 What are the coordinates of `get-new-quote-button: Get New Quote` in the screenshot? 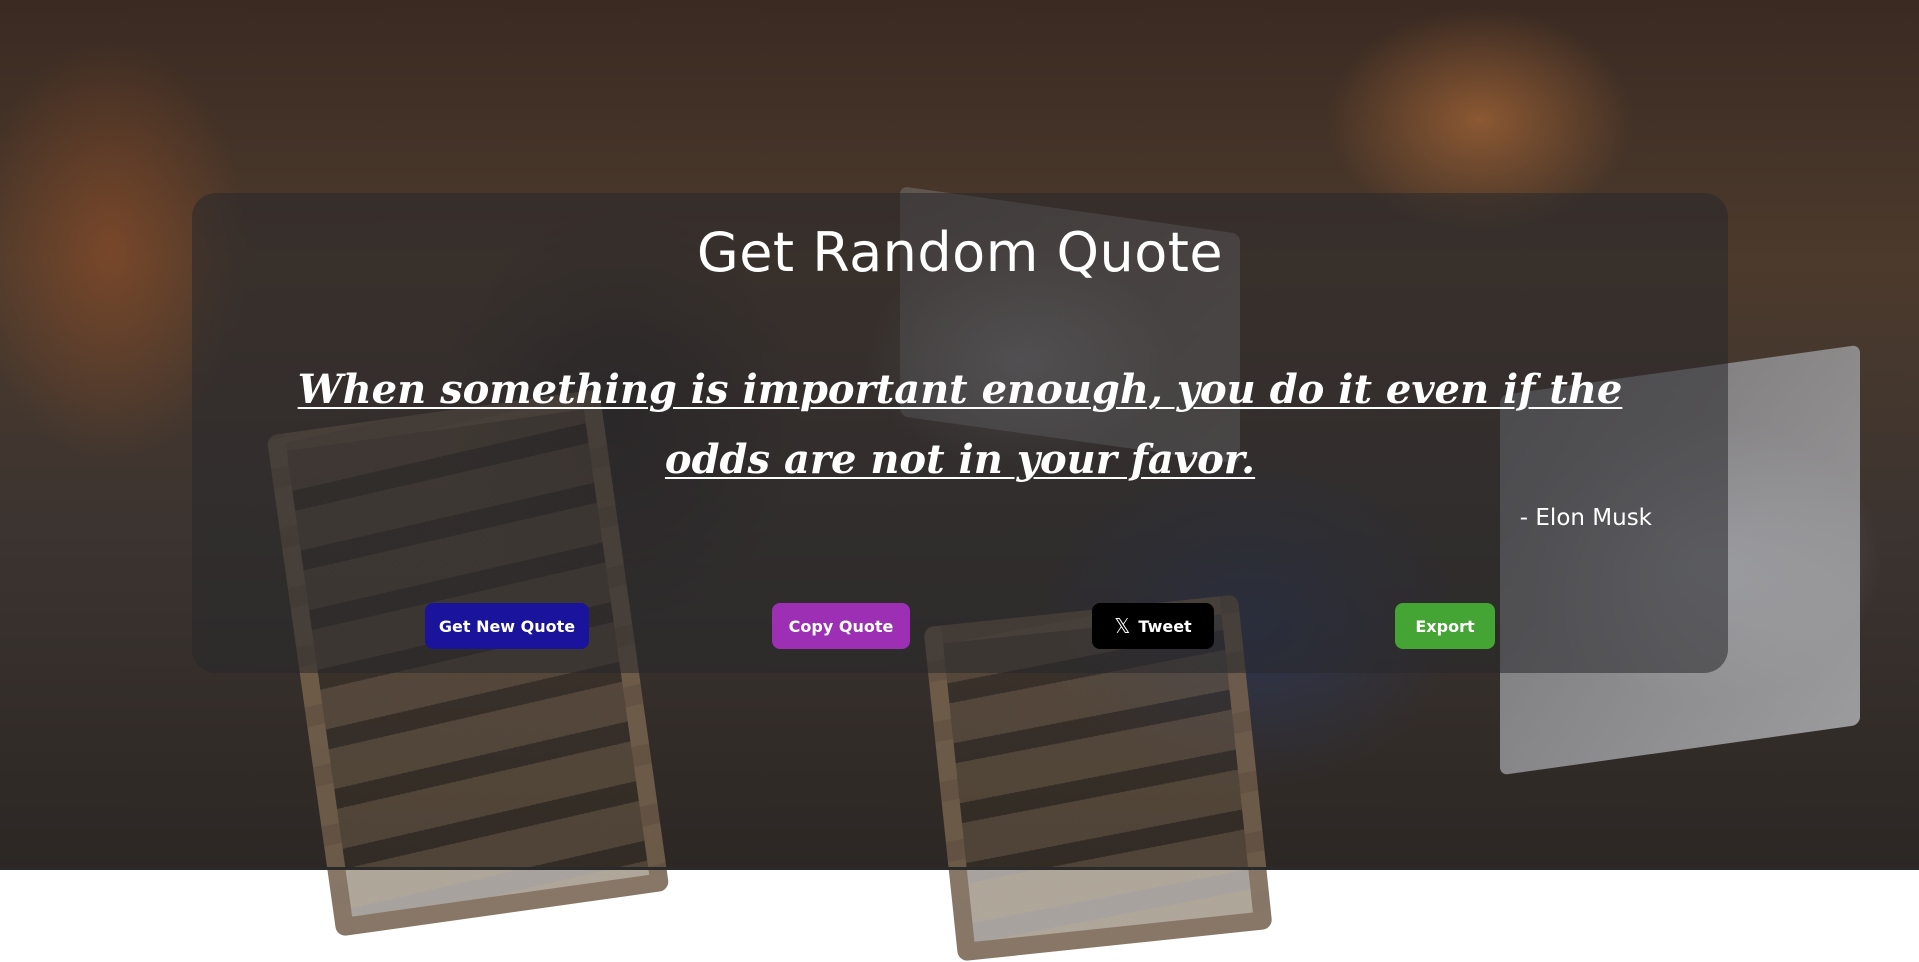 It's located at (507, 626).